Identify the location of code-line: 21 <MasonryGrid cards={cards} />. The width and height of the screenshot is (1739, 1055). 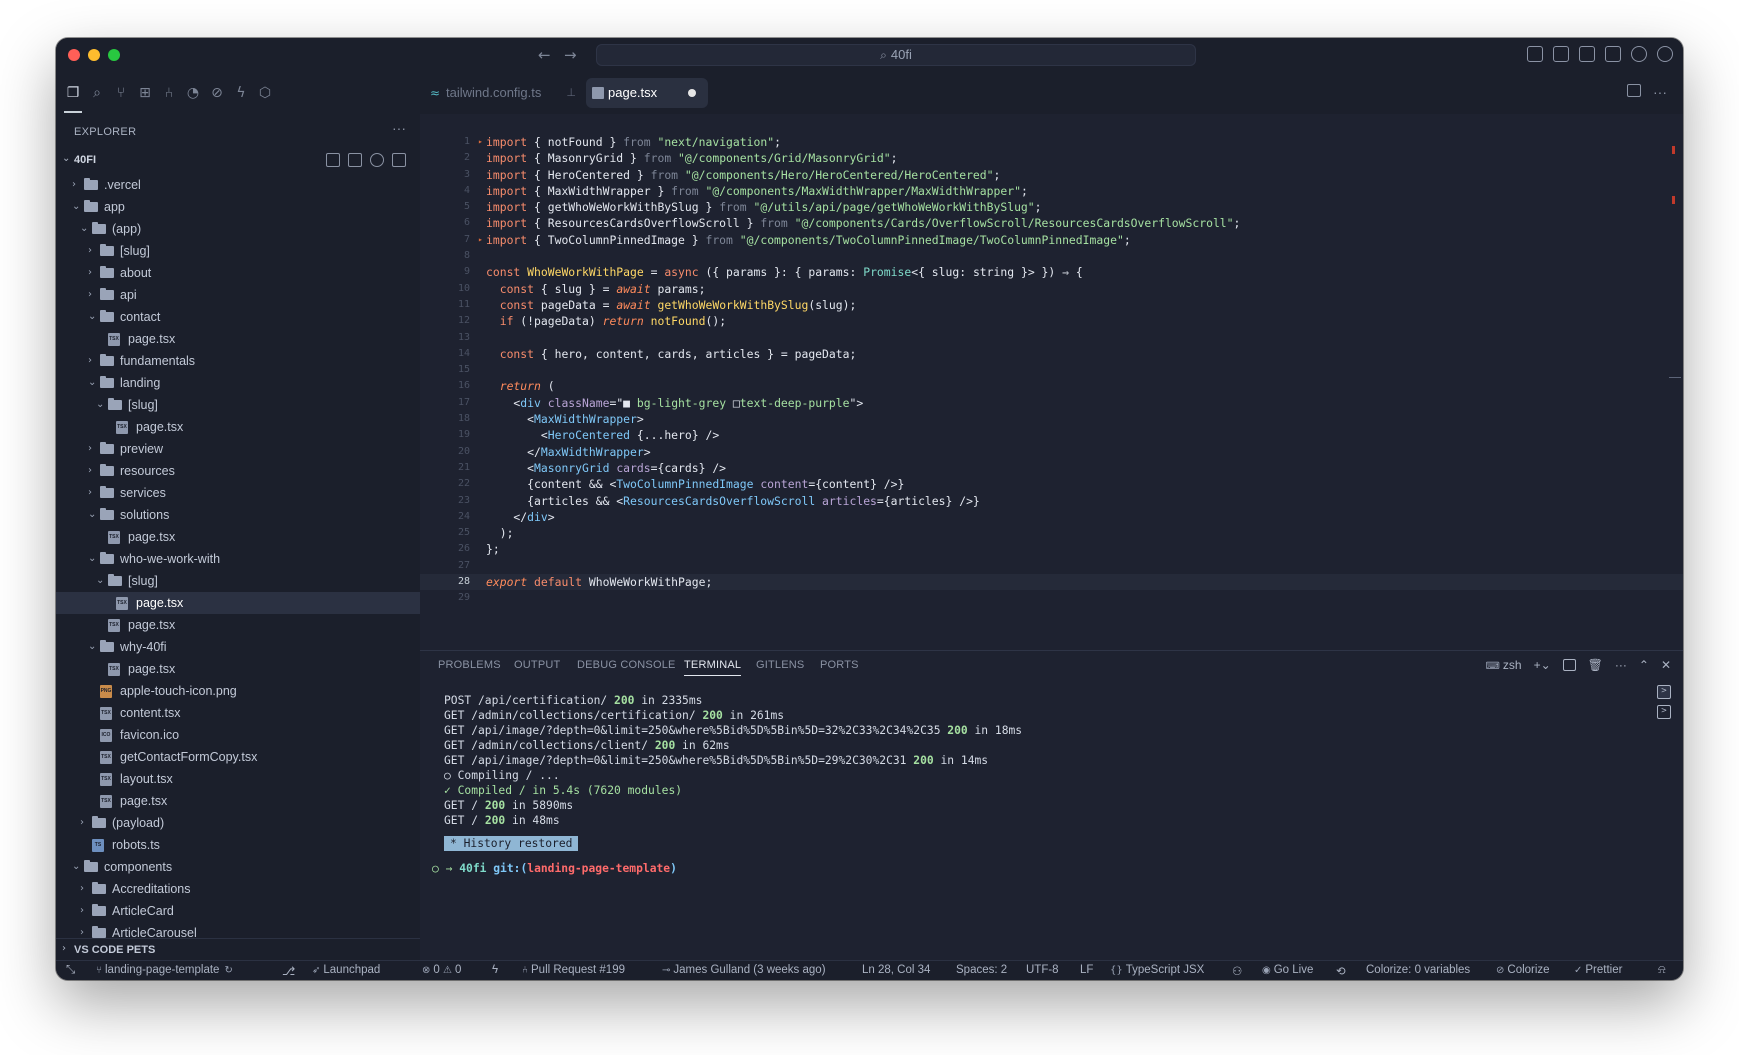
(1051, 468).